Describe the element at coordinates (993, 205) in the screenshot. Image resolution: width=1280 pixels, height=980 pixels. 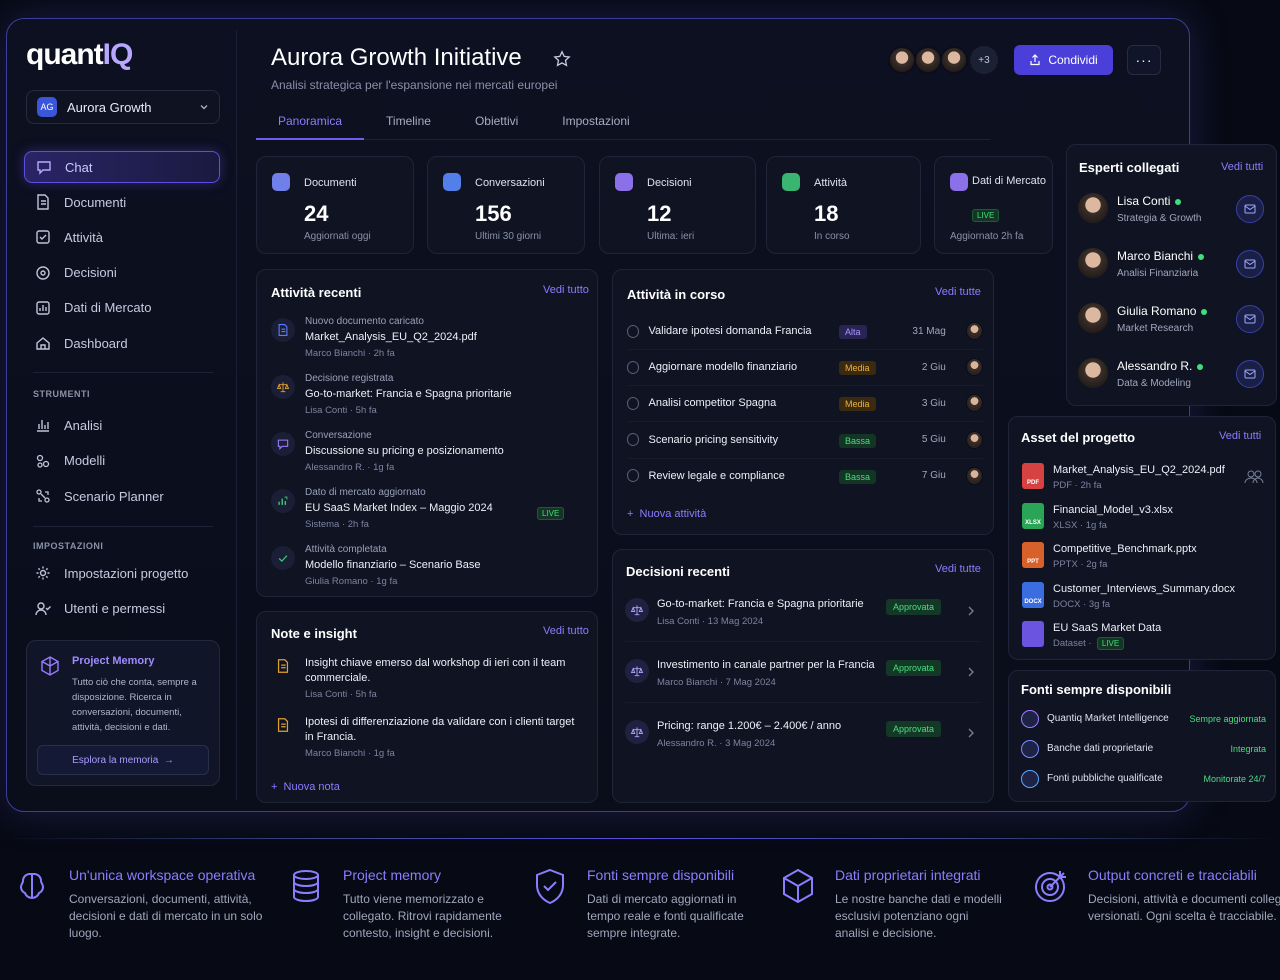
I see `stat-card-4: Dati di Mercato LIVE Aggiornato 2h fa` at that location.